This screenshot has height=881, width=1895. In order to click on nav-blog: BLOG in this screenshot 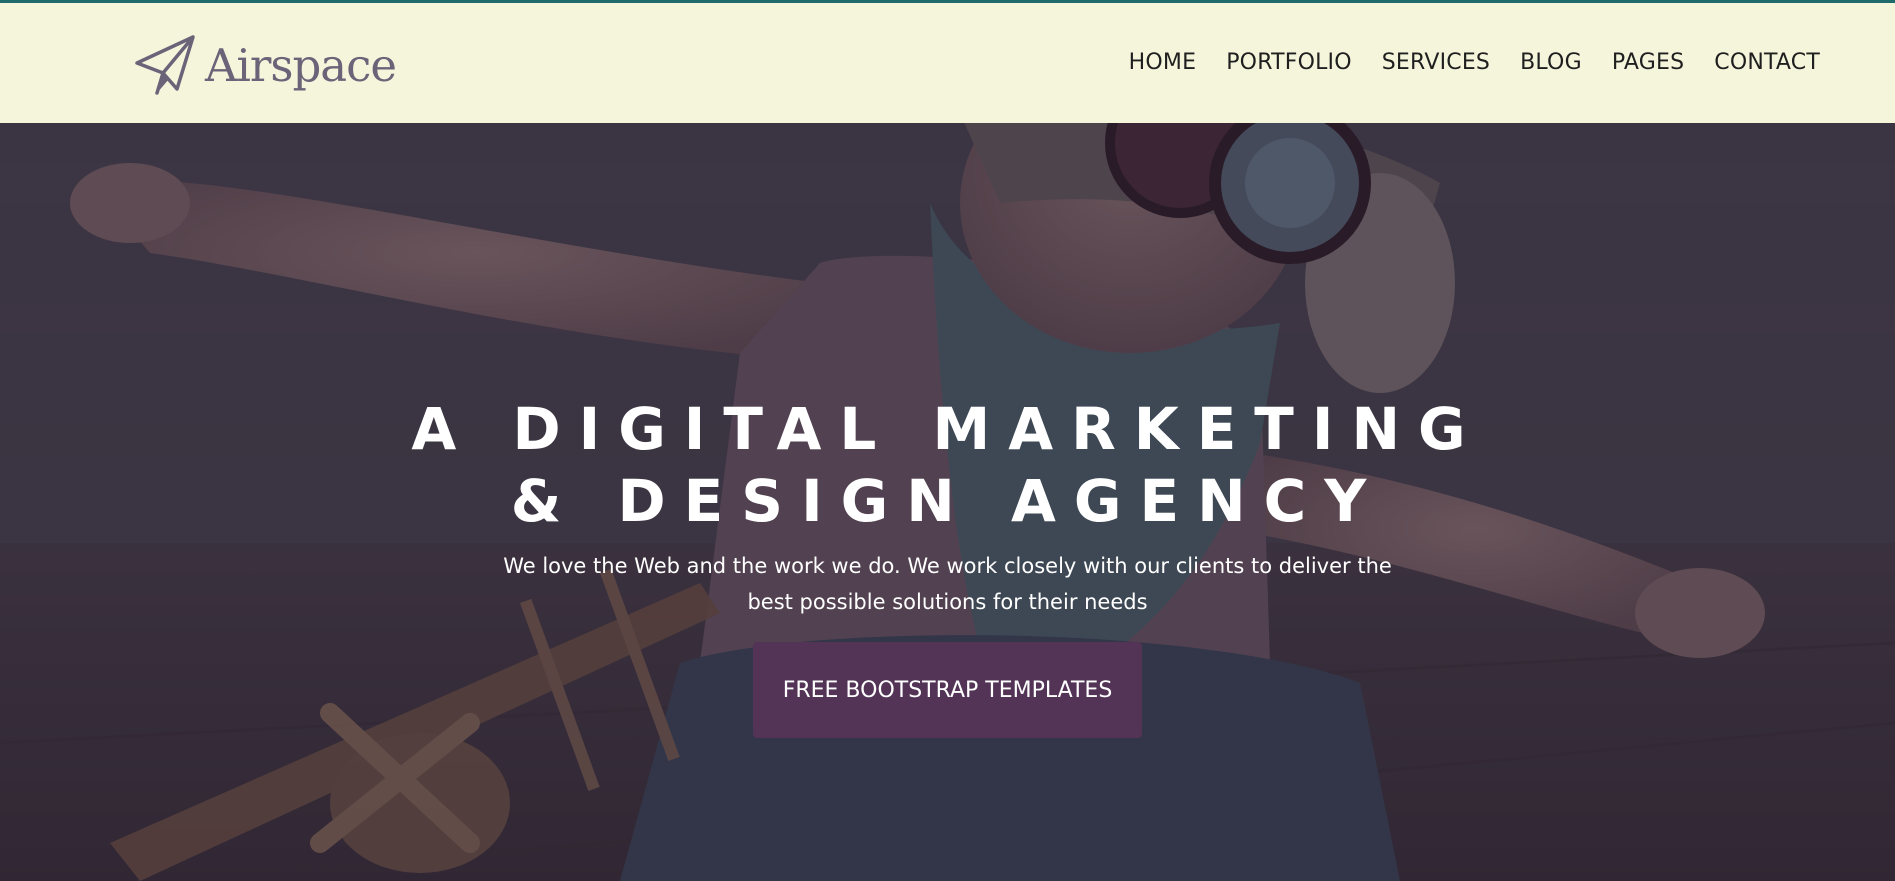, I will do `click(1551, 62)`.